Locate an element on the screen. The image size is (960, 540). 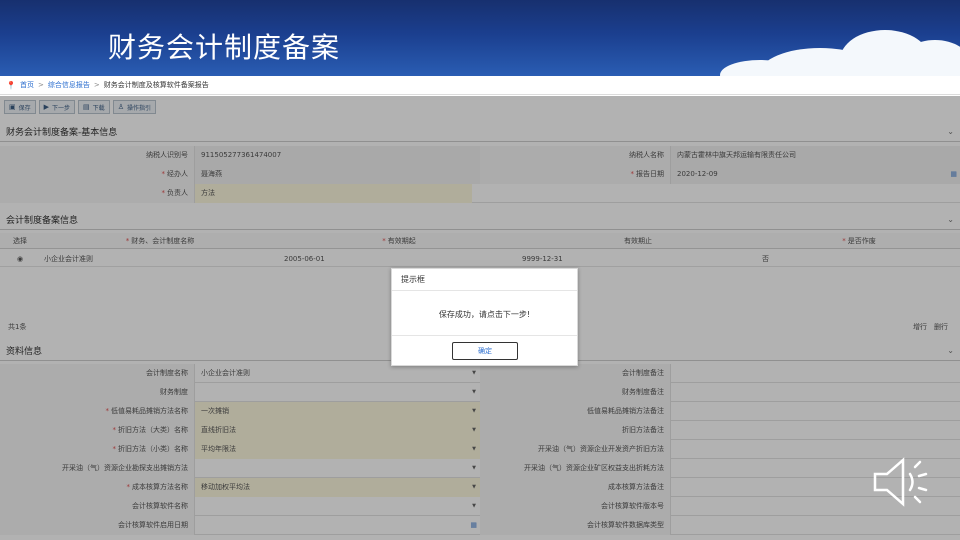
dialog-message: 保存成功，请点击下一步! is located at coordinates (484, 314).